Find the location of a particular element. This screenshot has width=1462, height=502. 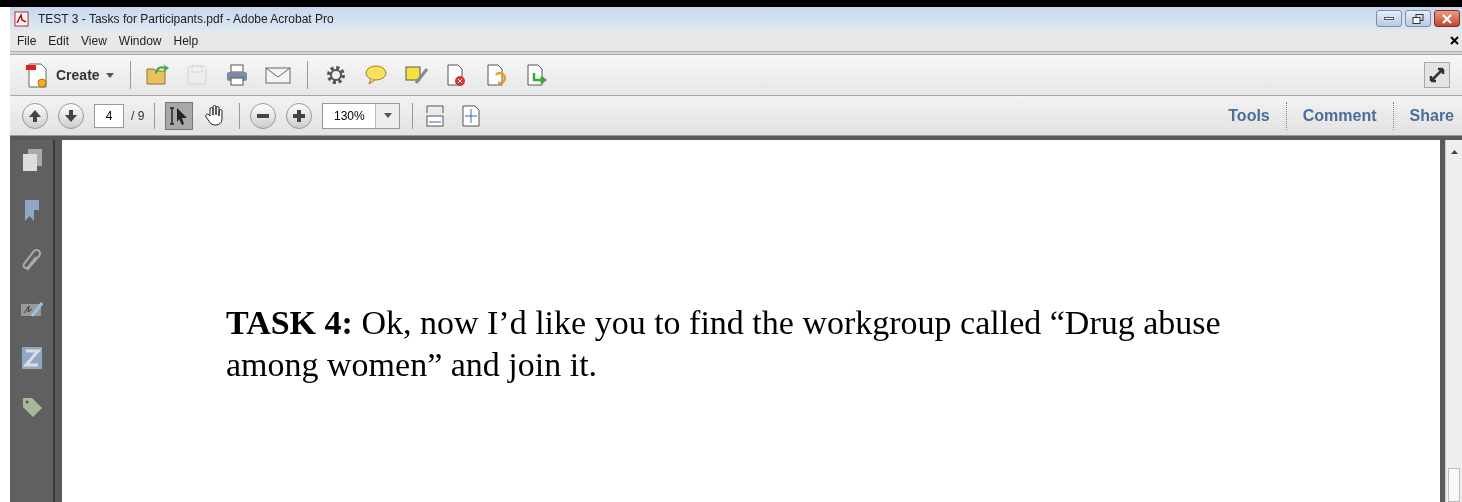

down-arrow-icon is located at coordinates (71, 115).